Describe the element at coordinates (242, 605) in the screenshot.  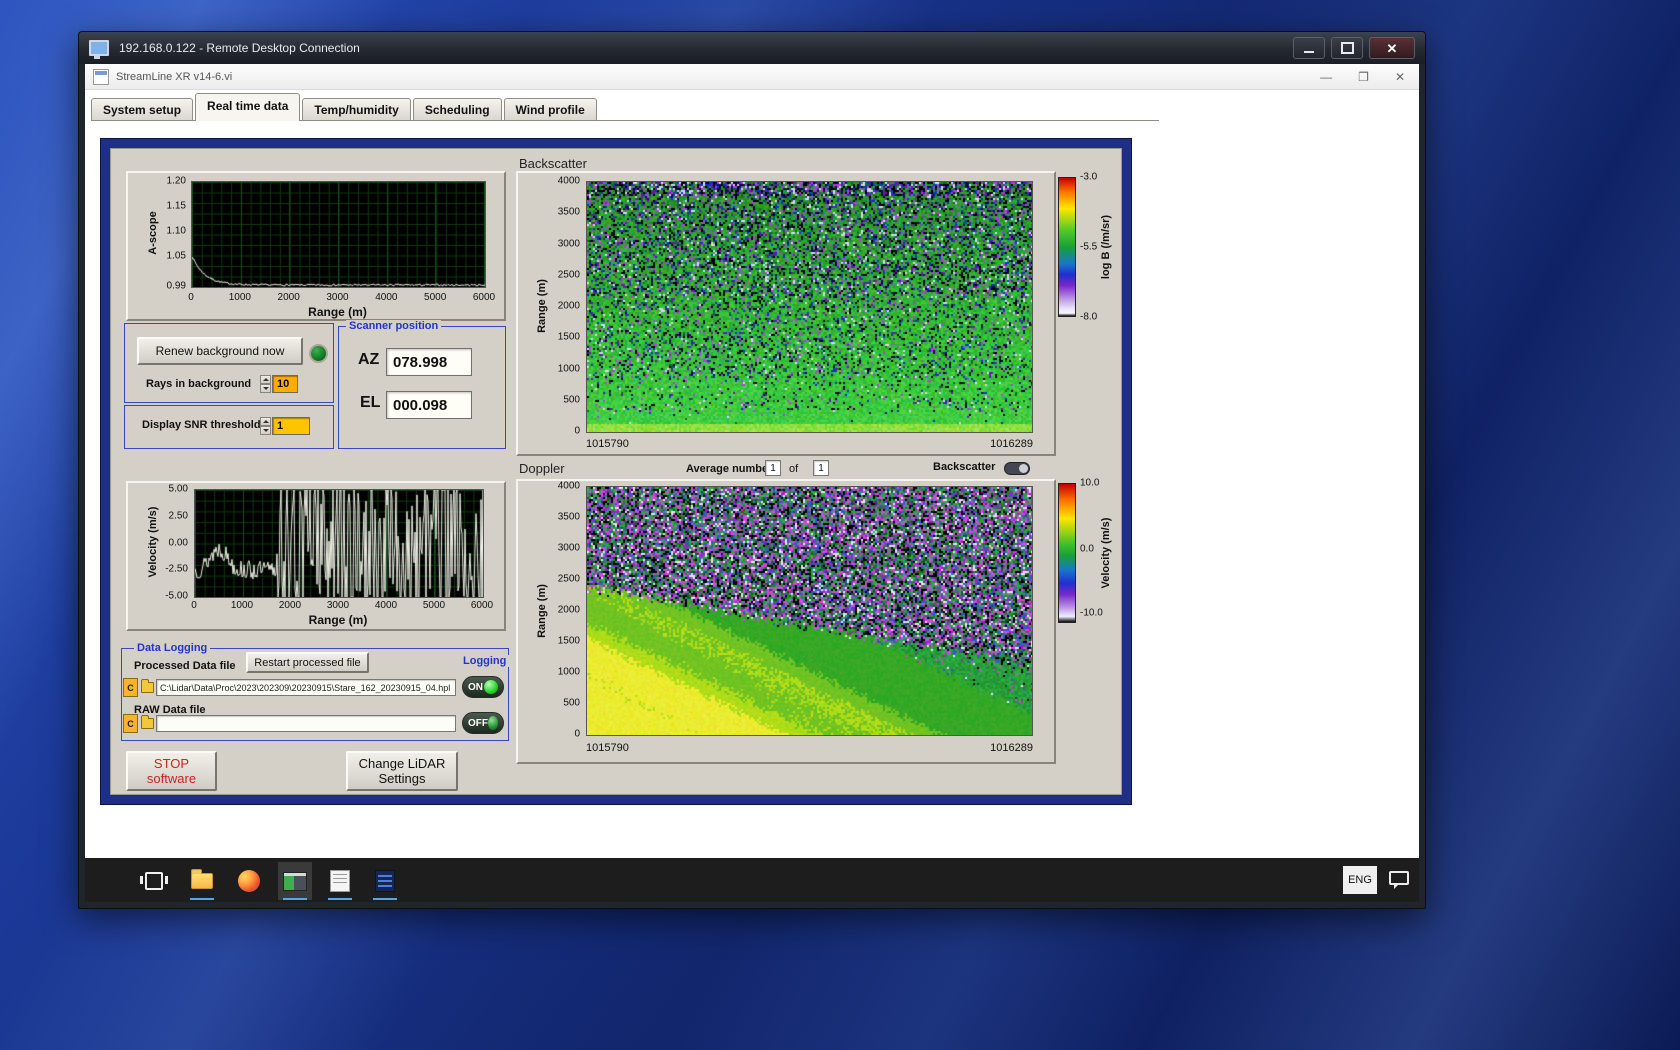
I see `velocity-xticks-label: 1000` at that location.